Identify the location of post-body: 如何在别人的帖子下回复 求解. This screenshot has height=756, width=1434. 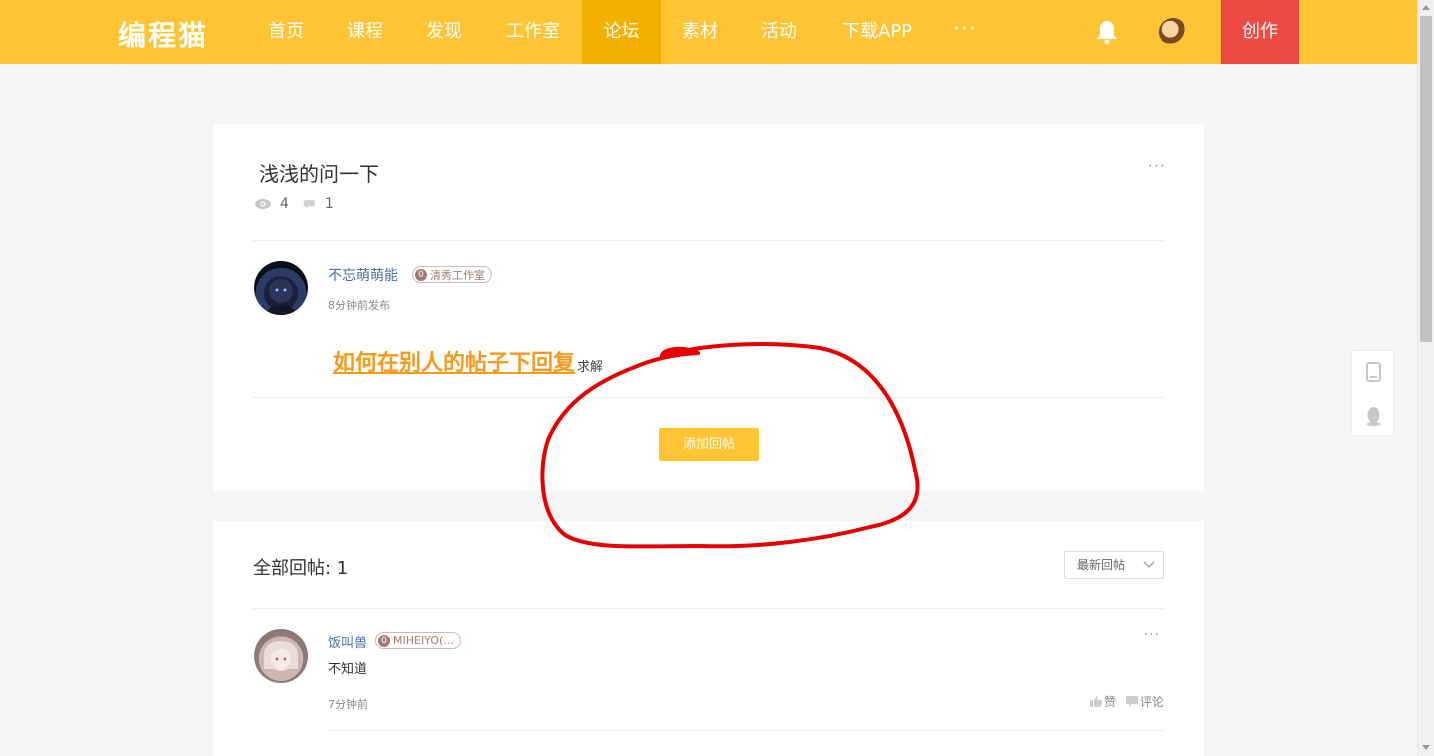
(468, 361).